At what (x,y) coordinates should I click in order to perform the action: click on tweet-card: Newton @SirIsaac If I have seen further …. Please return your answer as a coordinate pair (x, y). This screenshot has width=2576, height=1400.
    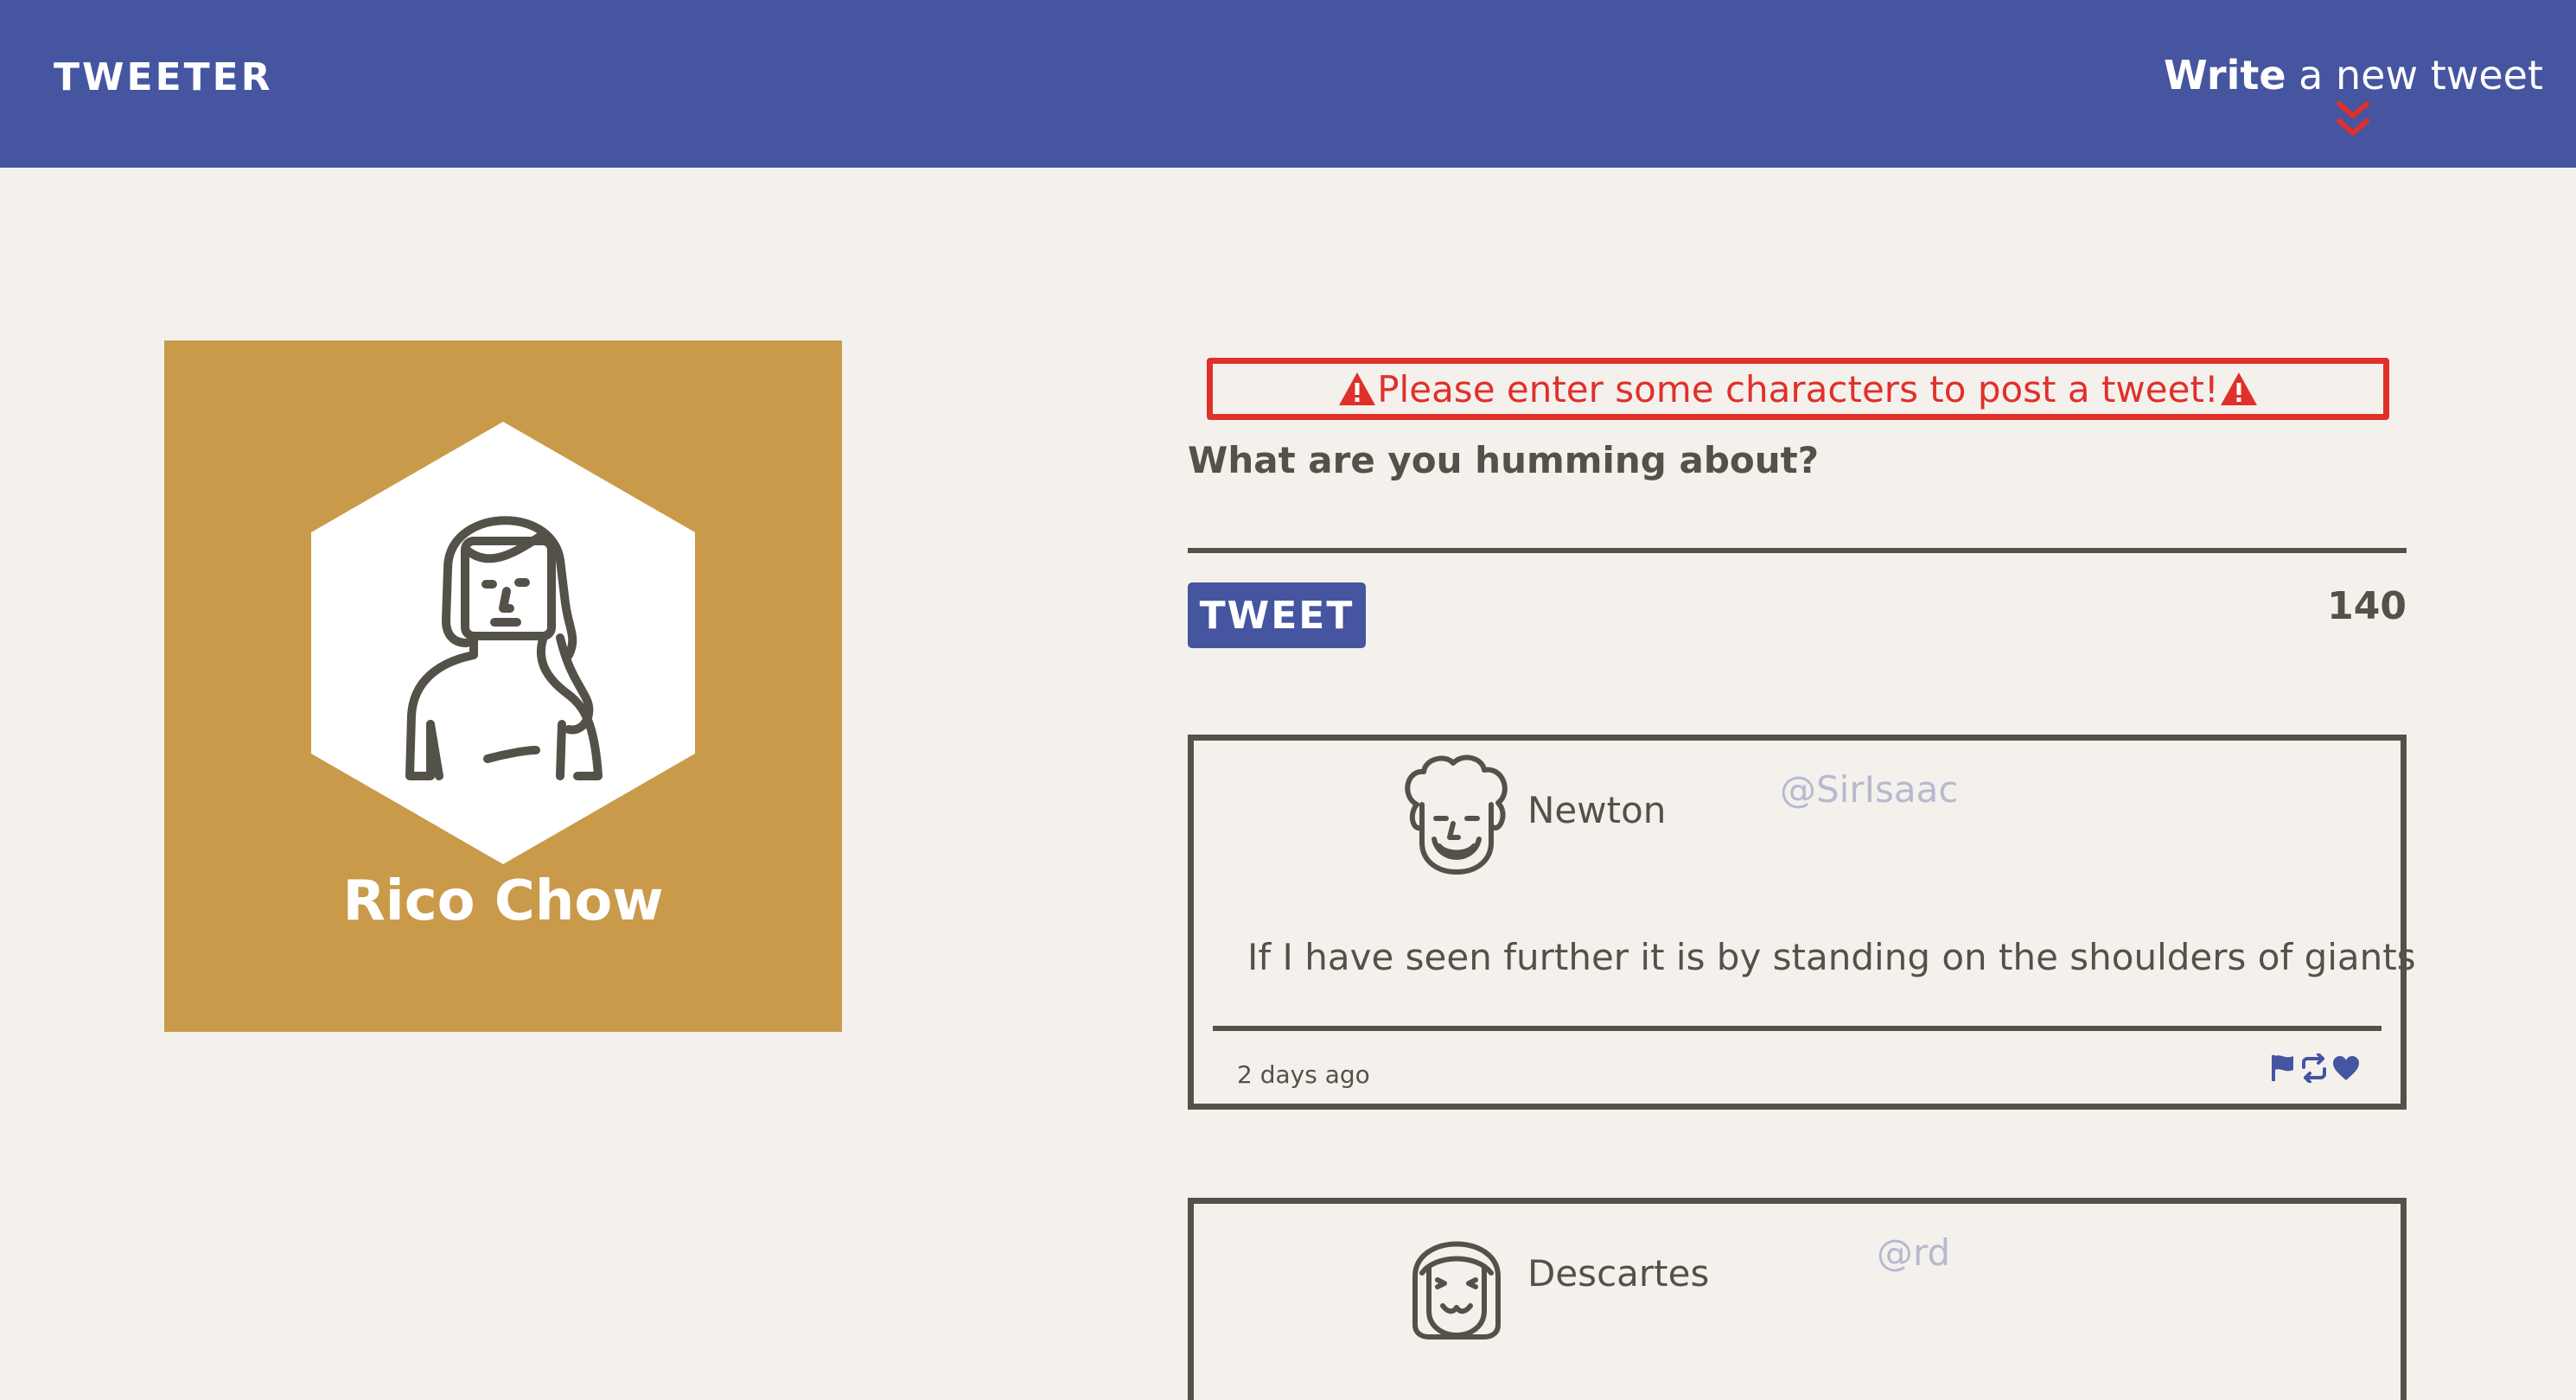
    Looking at the image, I should click on (1802, 922).